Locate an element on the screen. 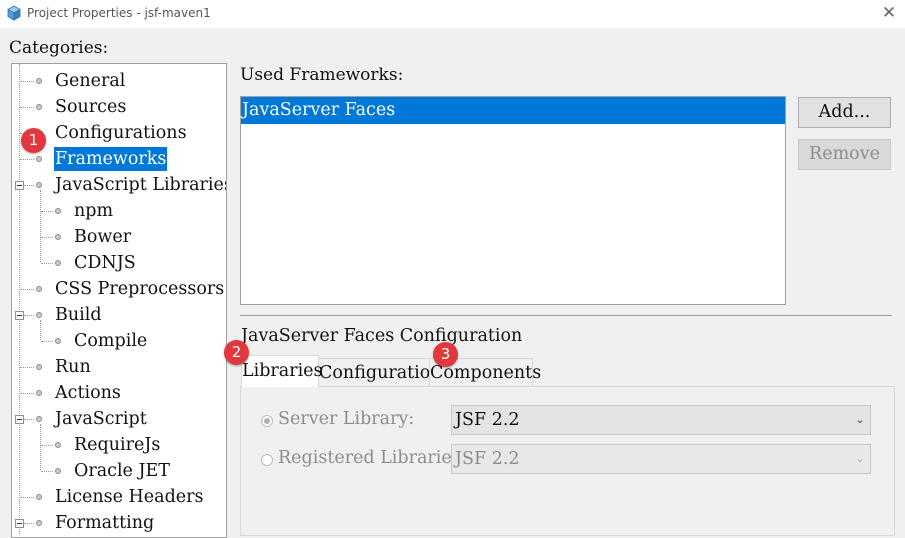  registered-libraries-select: JSF 2.2 ⌄ is located at coordinates (661, 459).